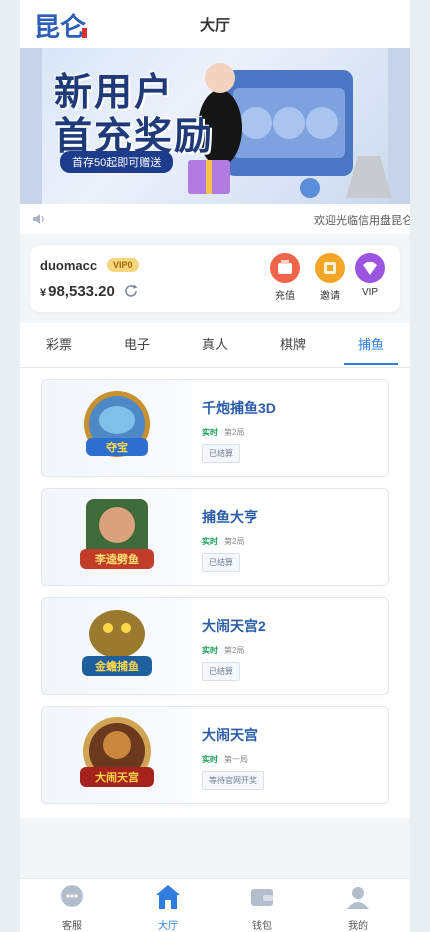  What do you see at coordinates (262, 897) in the screenshot?
I see `wallet-icon` at bounding box center [262, 897].